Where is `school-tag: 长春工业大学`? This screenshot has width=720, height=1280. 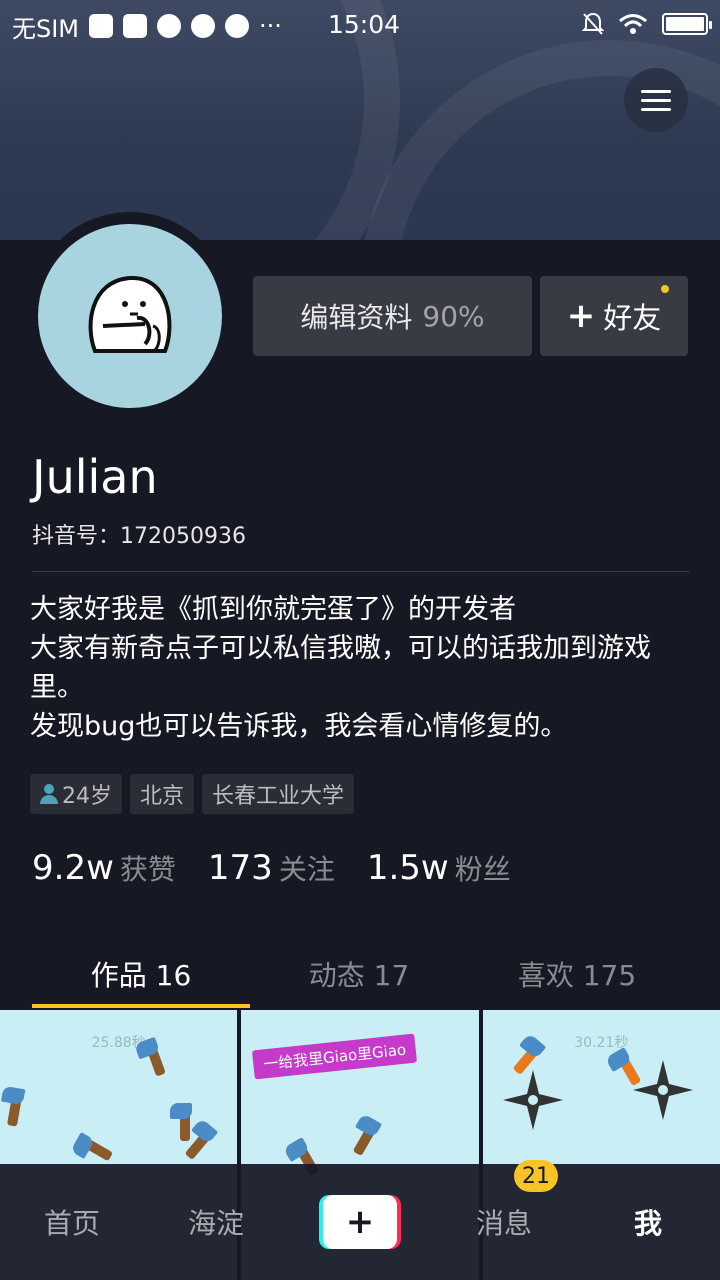 school-tag: 长春工业大学 is located at coordinates (278, 794).